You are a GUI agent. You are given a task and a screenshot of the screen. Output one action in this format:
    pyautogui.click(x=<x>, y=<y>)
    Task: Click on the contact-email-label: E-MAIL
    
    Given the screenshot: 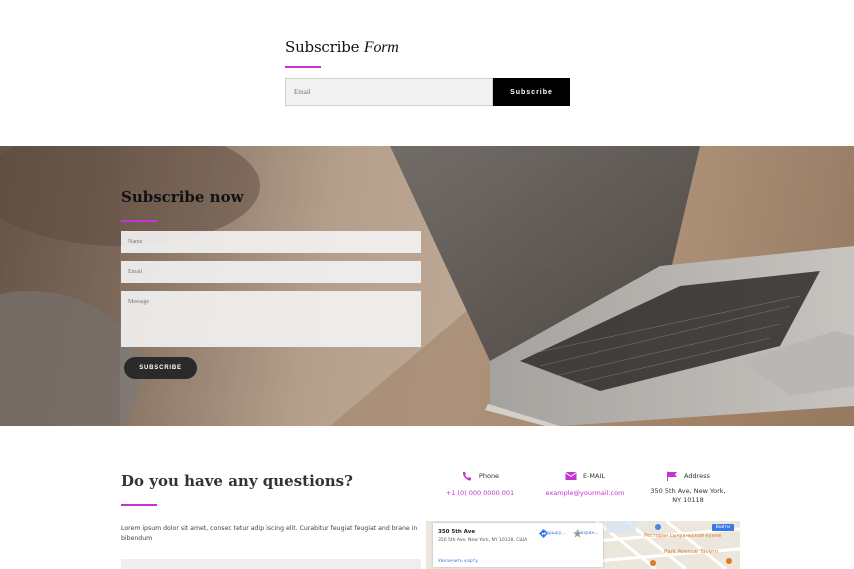 What is the action you would take?
    pyautogui.click(x=594, y=476)
    